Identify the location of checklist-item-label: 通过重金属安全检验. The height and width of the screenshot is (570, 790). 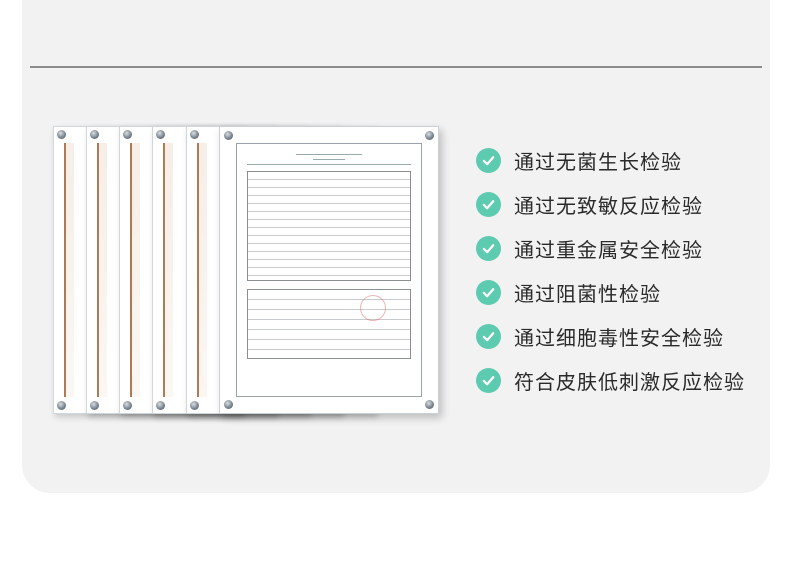
(608, 249).